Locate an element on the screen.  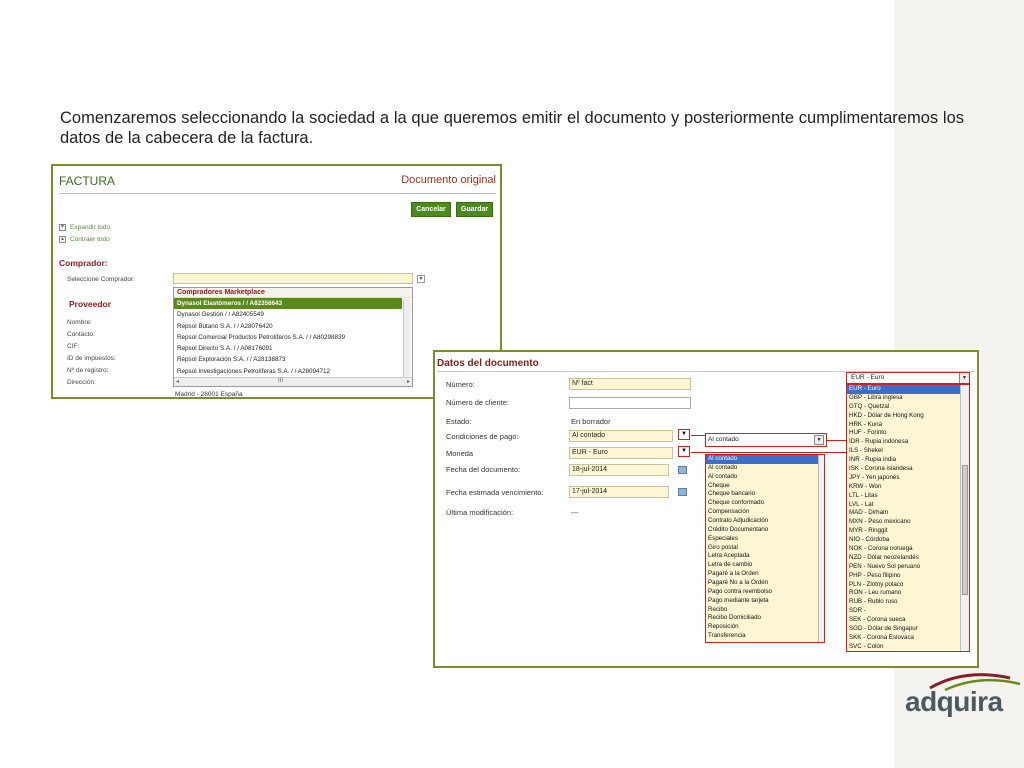
currency-option: NOK - Corona noruega is located at coordinates (908, 549).